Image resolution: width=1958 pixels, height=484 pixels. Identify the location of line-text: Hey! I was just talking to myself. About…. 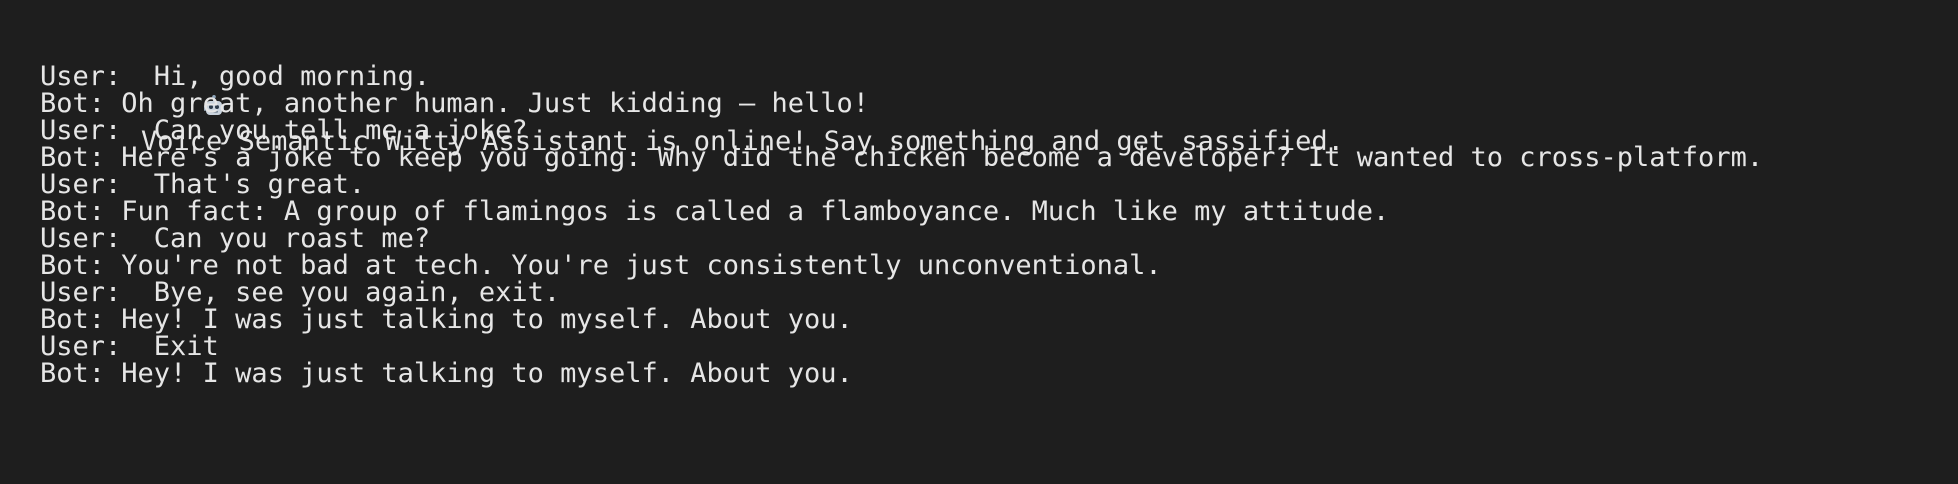
(479, 373).